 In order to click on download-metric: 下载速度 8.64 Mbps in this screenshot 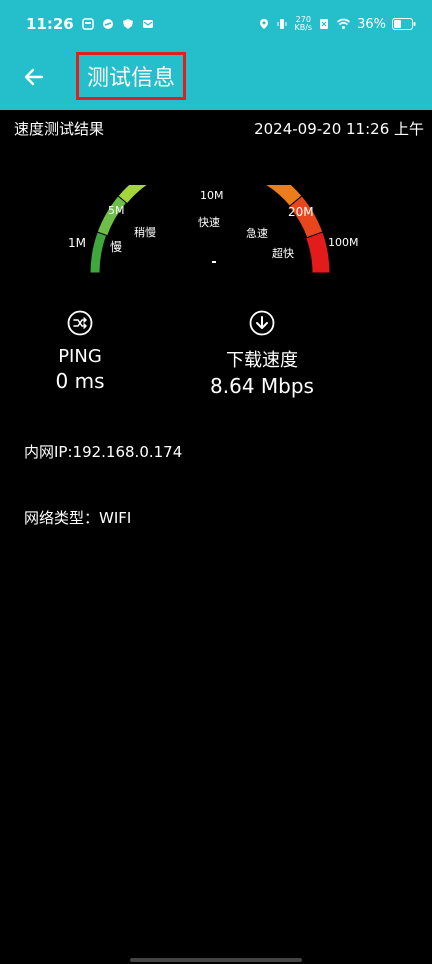, I will do `click(262, 354)`.